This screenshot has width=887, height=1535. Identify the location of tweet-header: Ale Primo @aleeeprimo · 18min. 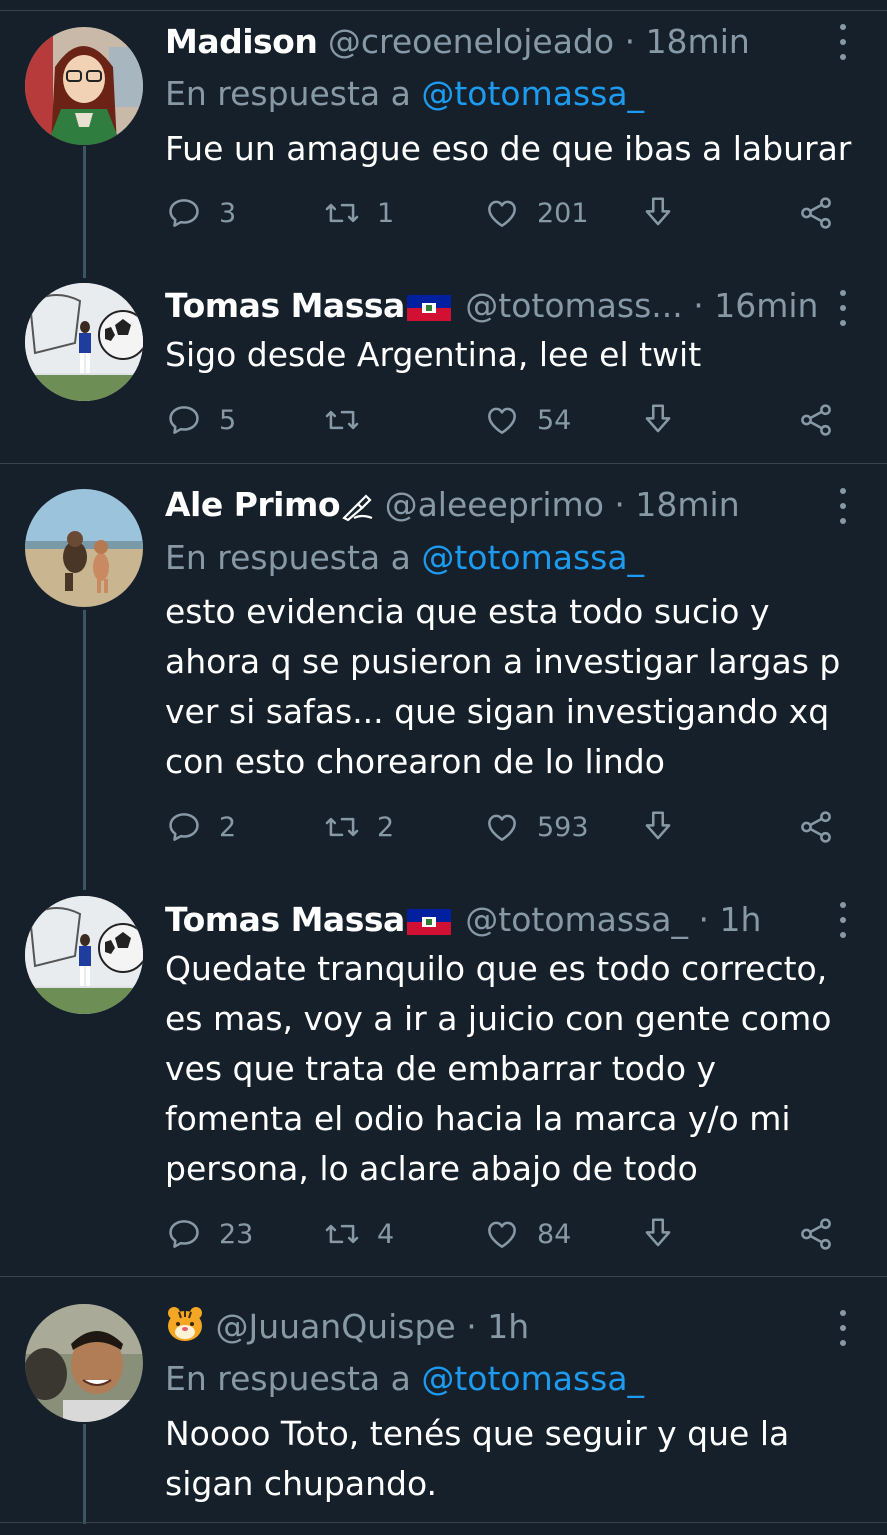
(496, 505).